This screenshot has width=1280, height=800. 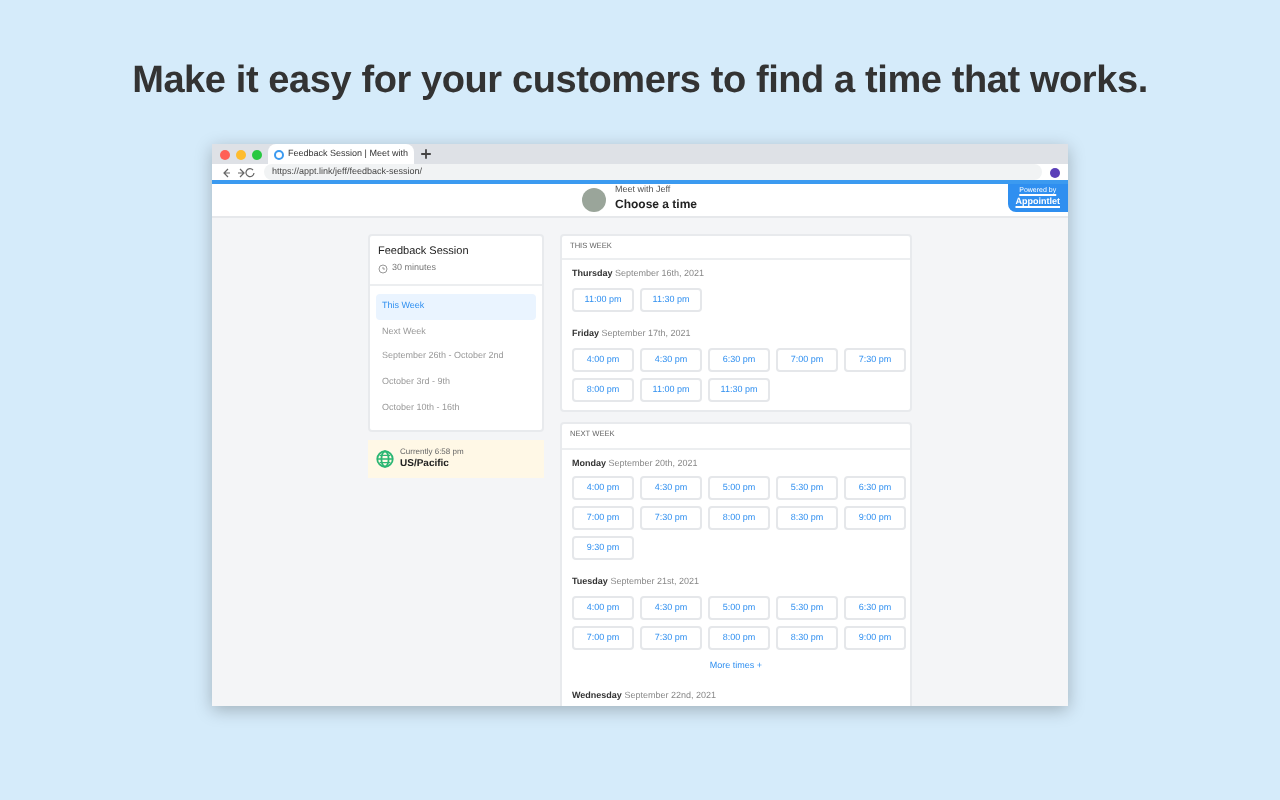 What do you see at coordinates (1055, 172) in the screenshot?
I see `profile-icon` at bounding box center [1055, 172].